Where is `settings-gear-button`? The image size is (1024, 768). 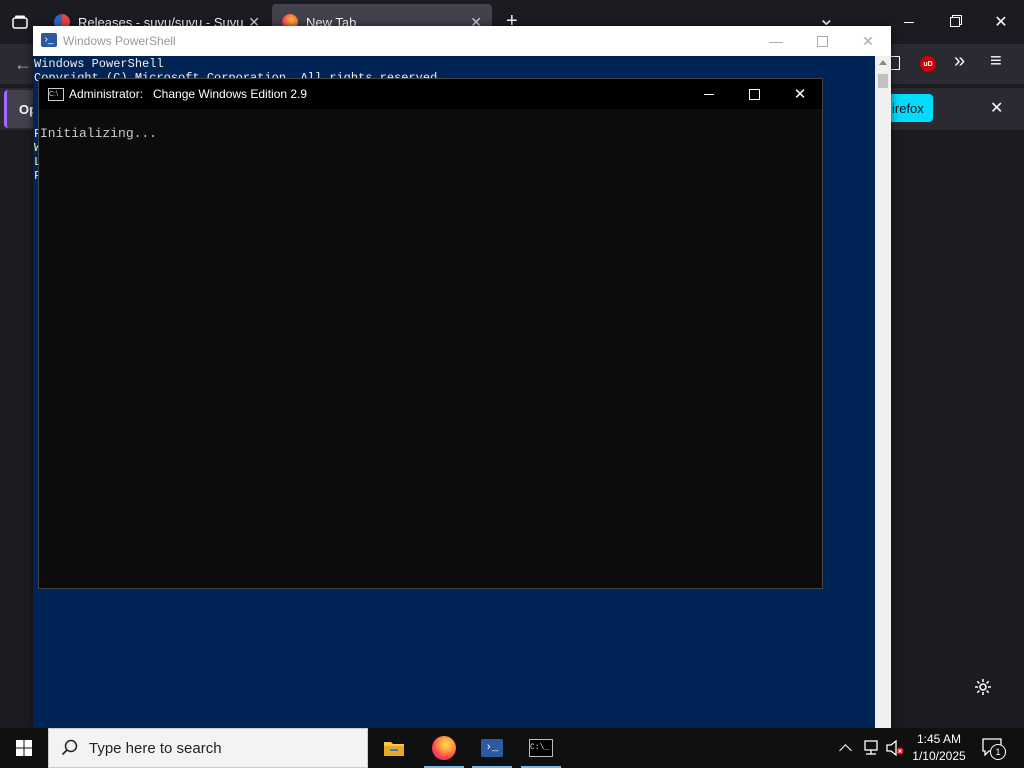 settings-gear-button is located at coordinates (983, 687).